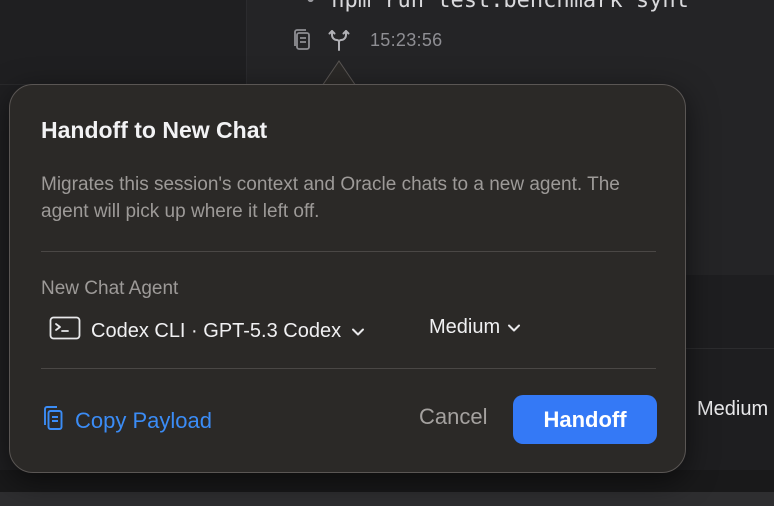  I want to click on copy-payload-button: Copy Payload, so click(126, 421).